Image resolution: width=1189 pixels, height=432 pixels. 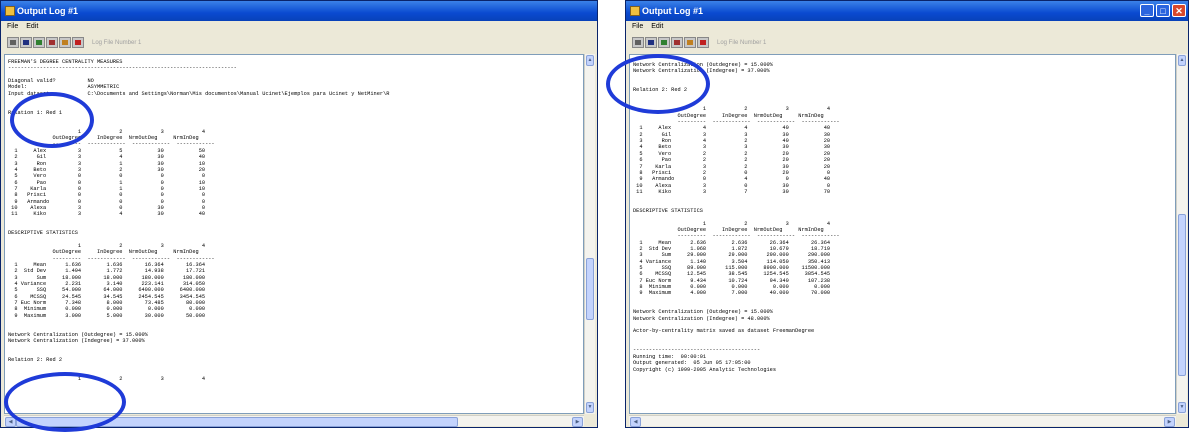 What do you see at coordinates (1163, 10) in the screenshot?
I see `maximize-button: □` at bounding box center [1163, 10].